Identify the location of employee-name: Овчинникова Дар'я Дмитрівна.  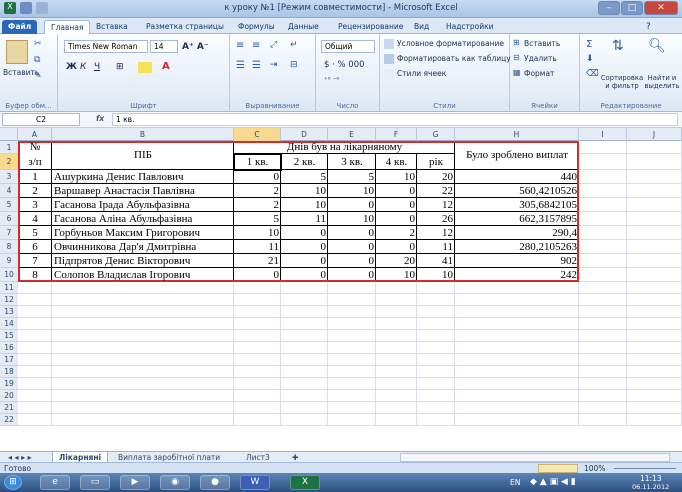
(143, 247).